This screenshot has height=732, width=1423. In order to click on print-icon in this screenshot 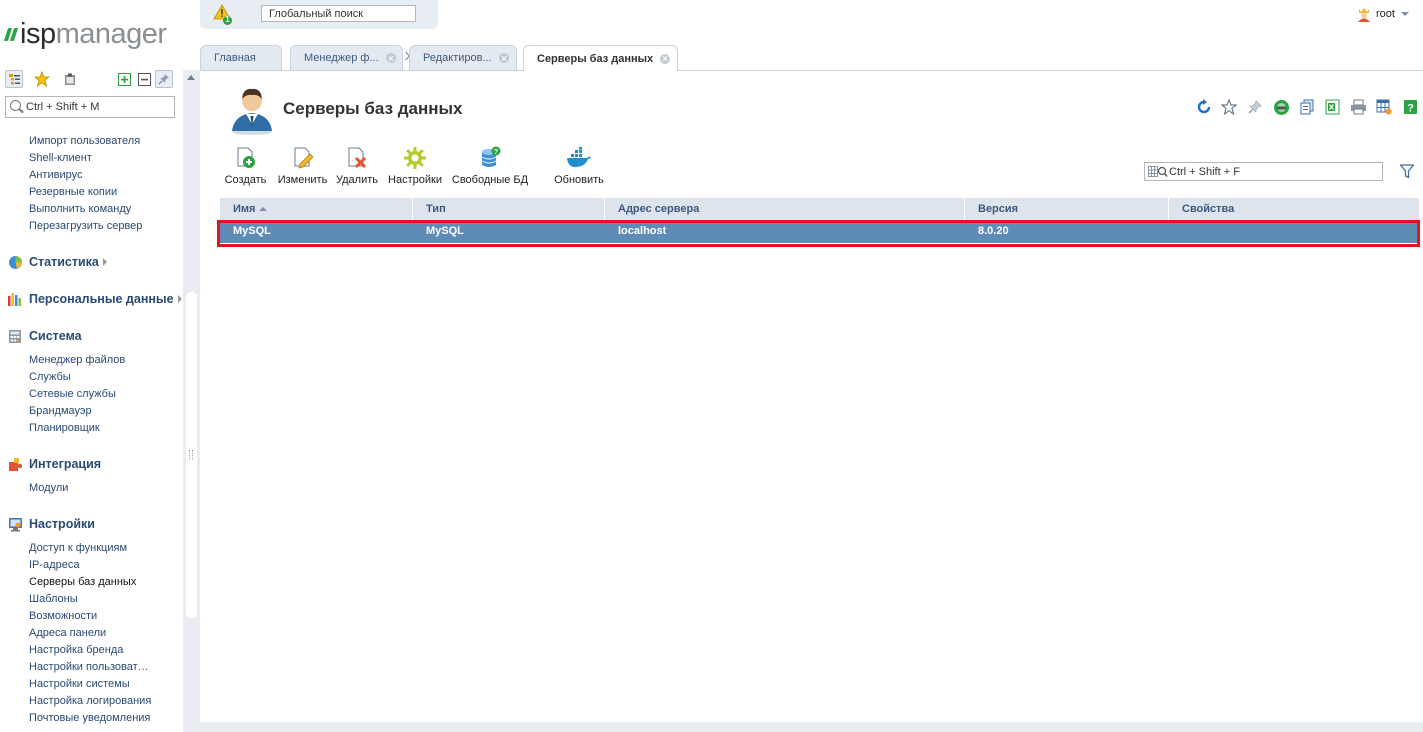, I will do `click(1358, 107)`.